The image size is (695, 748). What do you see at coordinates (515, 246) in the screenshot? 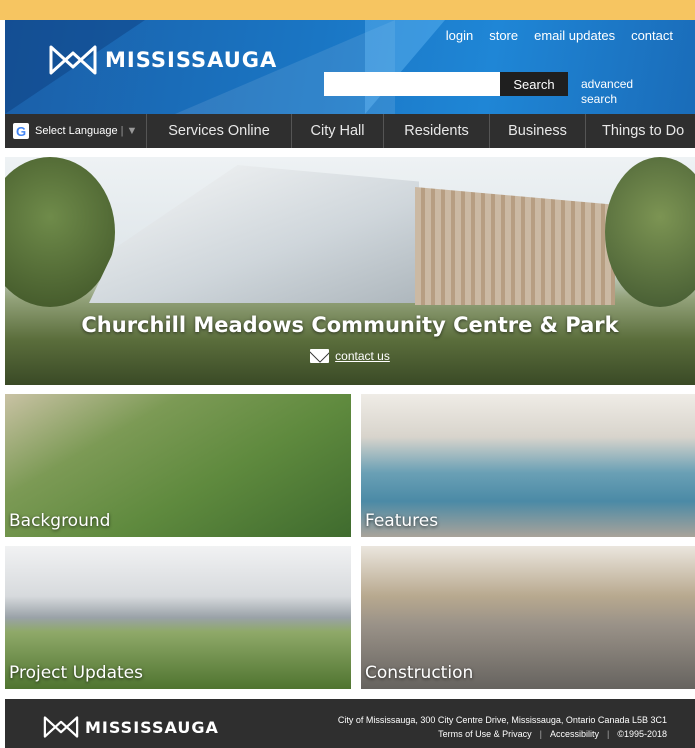
I see `hero-building-facade` at bounding box center [515, 246].